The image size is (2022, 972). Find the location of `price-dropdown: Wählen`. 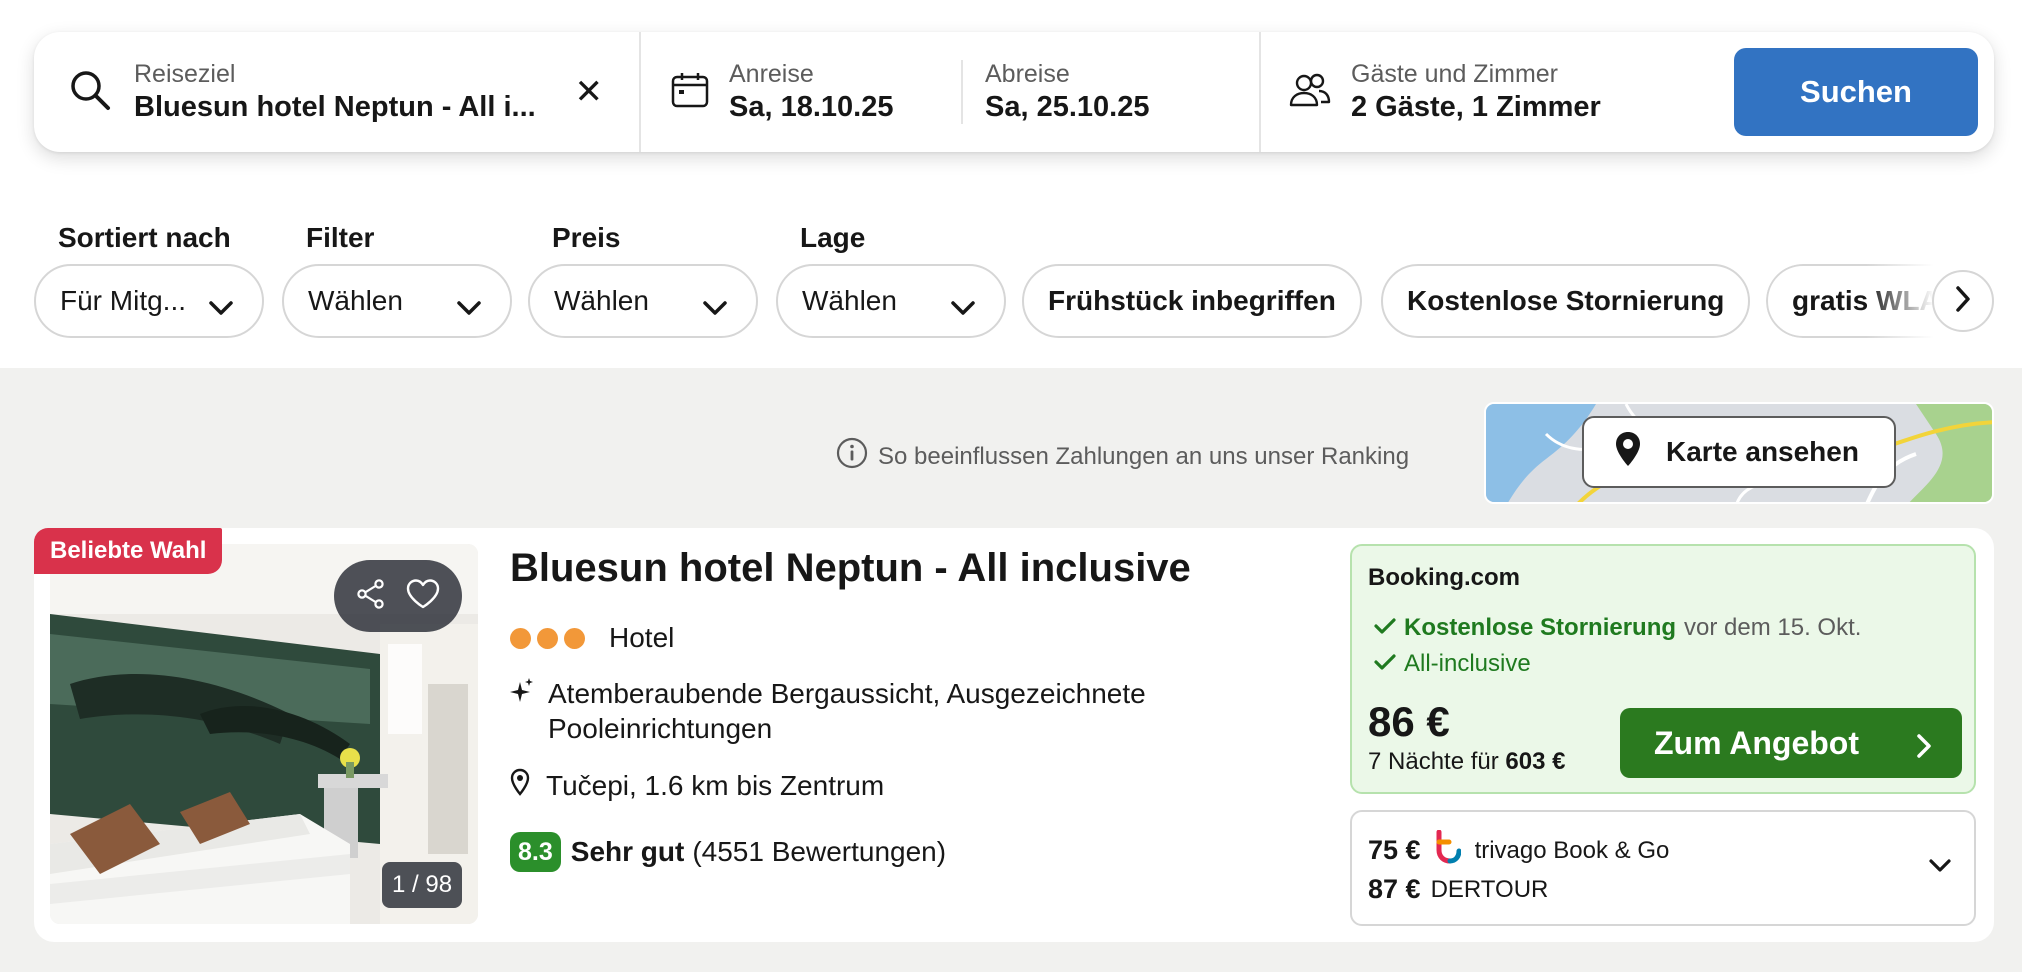

price-dropdown: Wählen is located at coordinates (643, 301).